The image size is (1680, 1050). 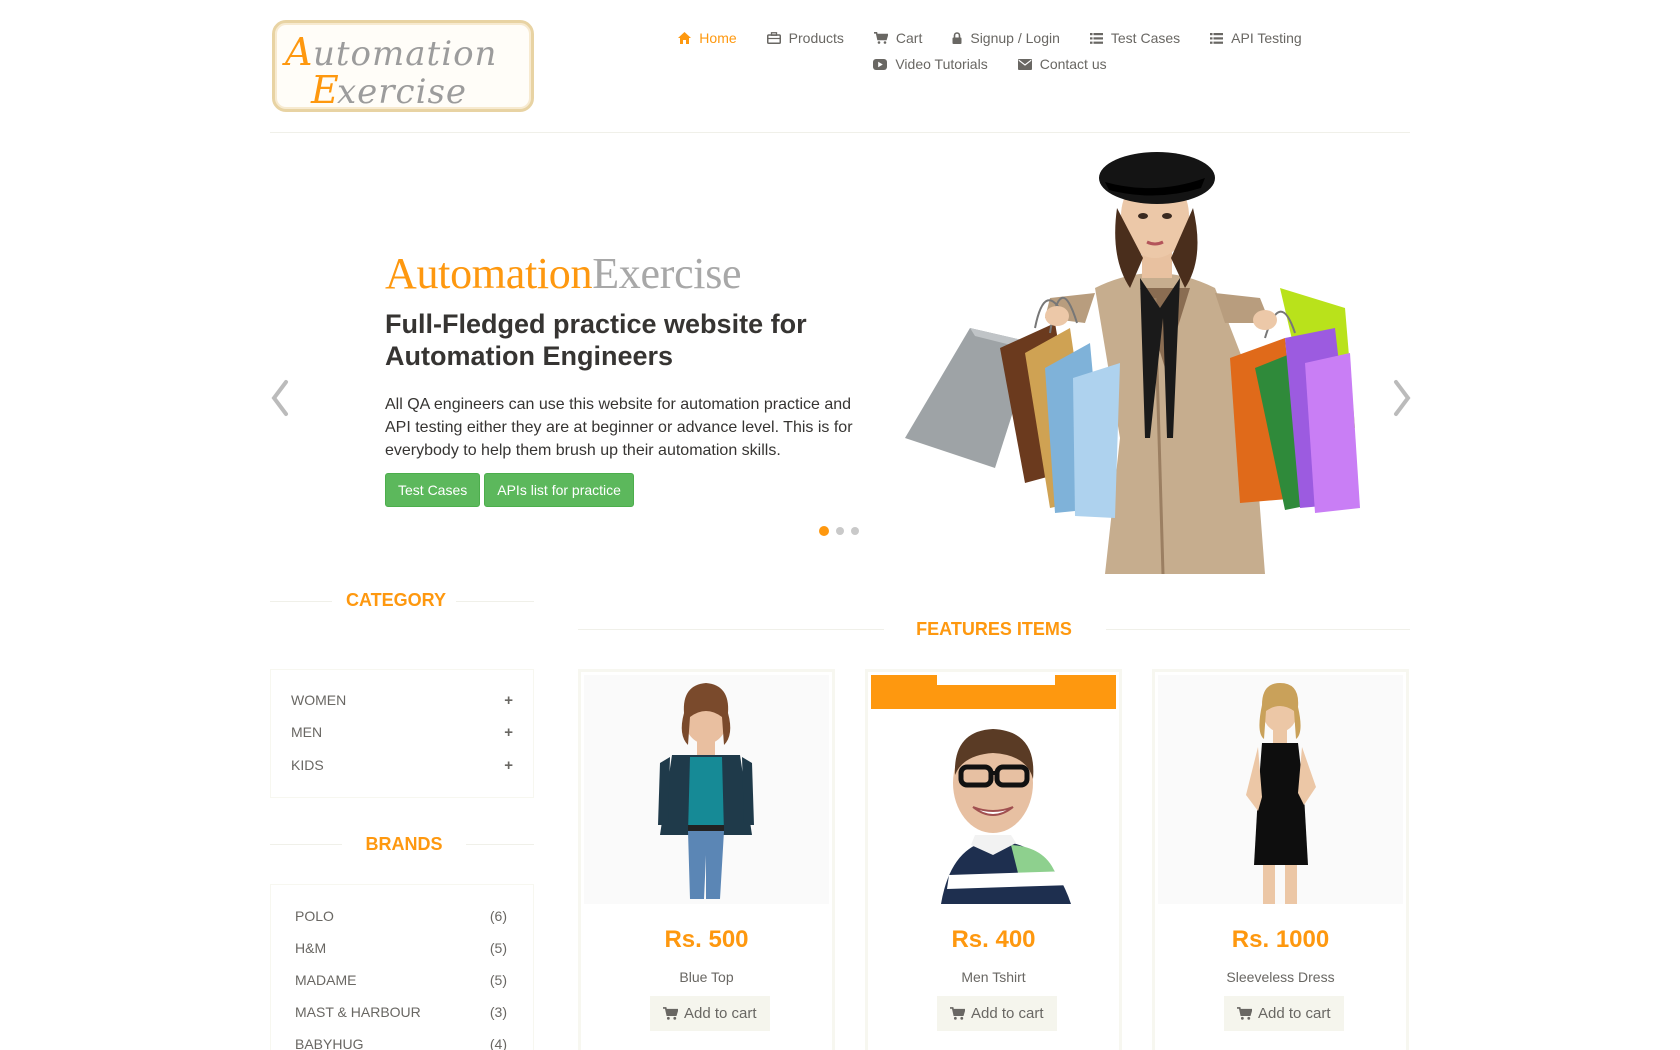 What do you see at coordinates (880, 64) in the screenshot?
I see `youtube-play-icon` at bounding box center [880, 64].